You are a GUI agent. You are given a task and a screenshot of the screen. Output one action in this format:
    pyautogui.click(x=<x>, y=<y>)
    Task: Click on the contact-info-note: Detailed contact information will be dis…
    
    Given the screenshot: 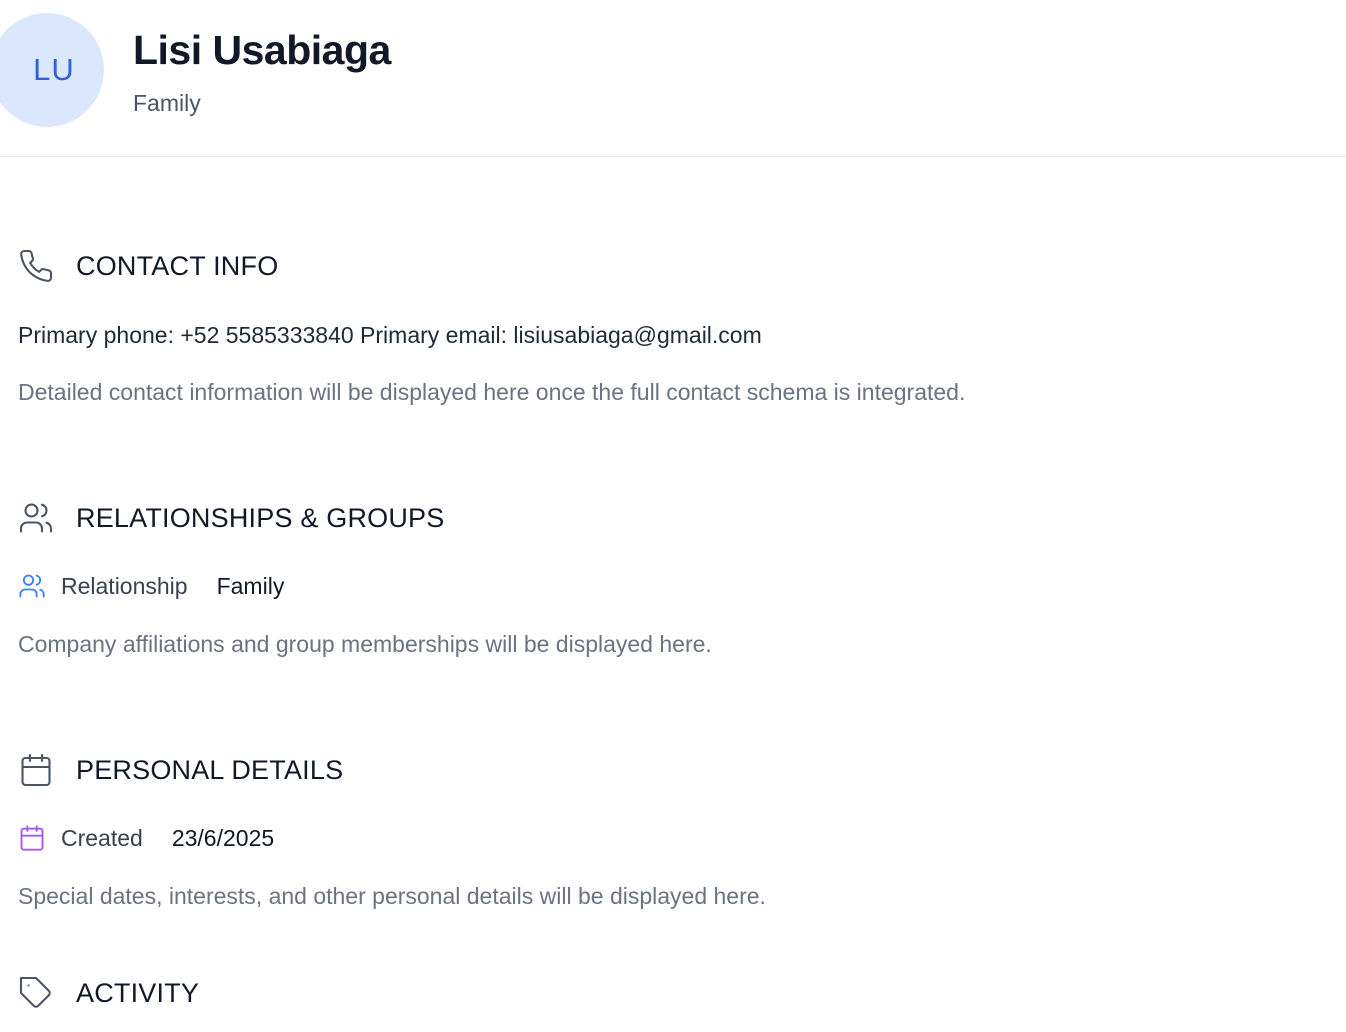 What is the action you would take?
    pyautogui.click(x=492, y=392)
    